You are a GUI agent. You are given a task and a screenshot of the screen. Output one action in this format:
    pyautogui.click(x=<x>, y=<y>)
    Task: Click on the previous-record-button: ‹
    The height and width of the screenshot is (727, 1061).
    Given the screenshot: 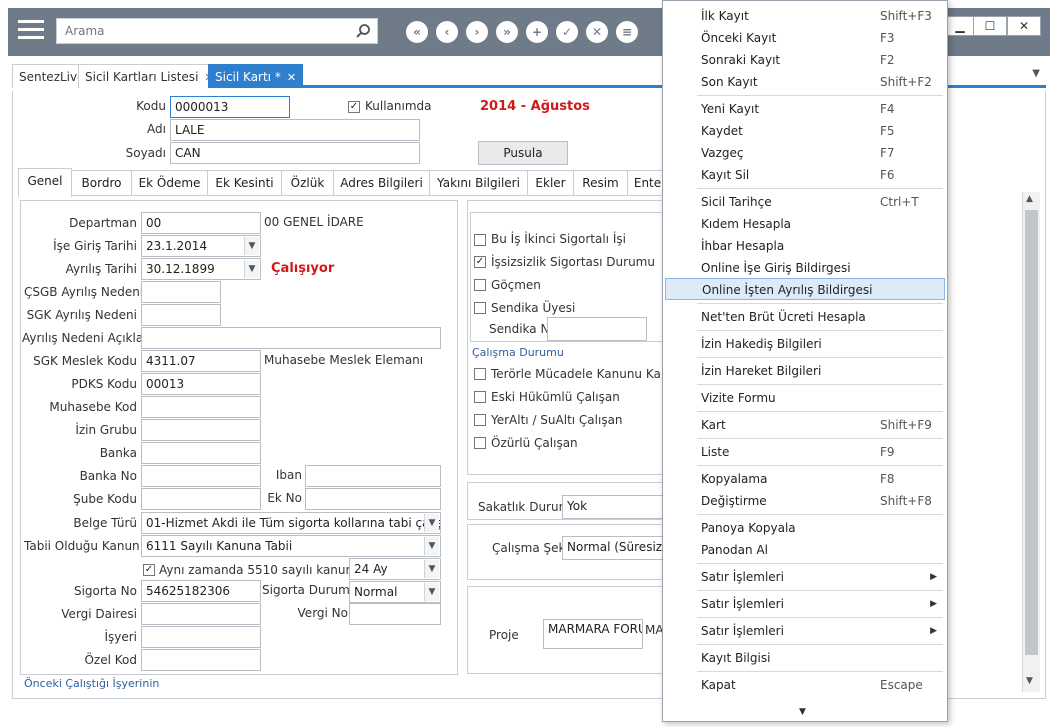 What is the action you would take?
    pyautogui.click(x=447, y=32)
    